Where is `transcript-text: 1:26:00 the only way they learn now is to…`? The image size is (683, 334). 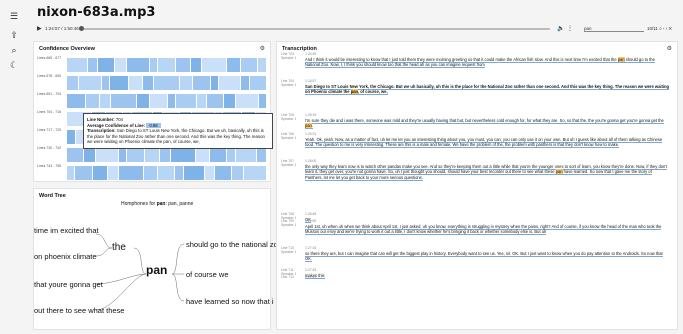
transcript-text: 1:26:00 the only way they learn now is to… is located at coordinates (487, 170).